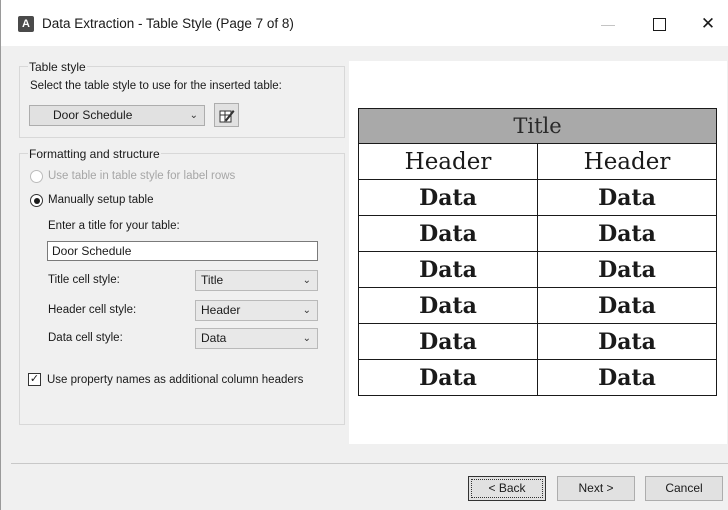 The height and width of the screenshot is (510, 728). I want to click on radio-selected-dot, so click(36, 200).